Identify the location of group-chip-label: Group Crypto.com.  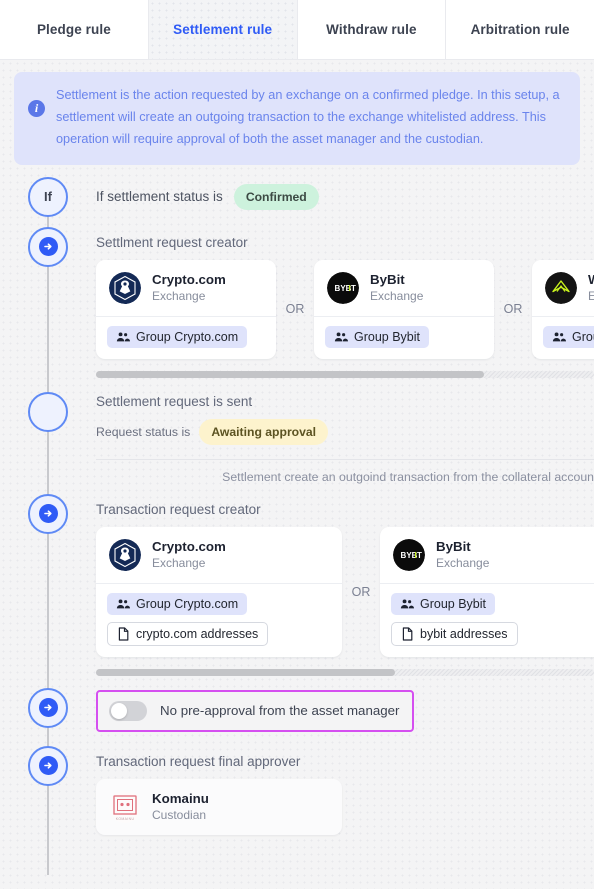
(187, 603).